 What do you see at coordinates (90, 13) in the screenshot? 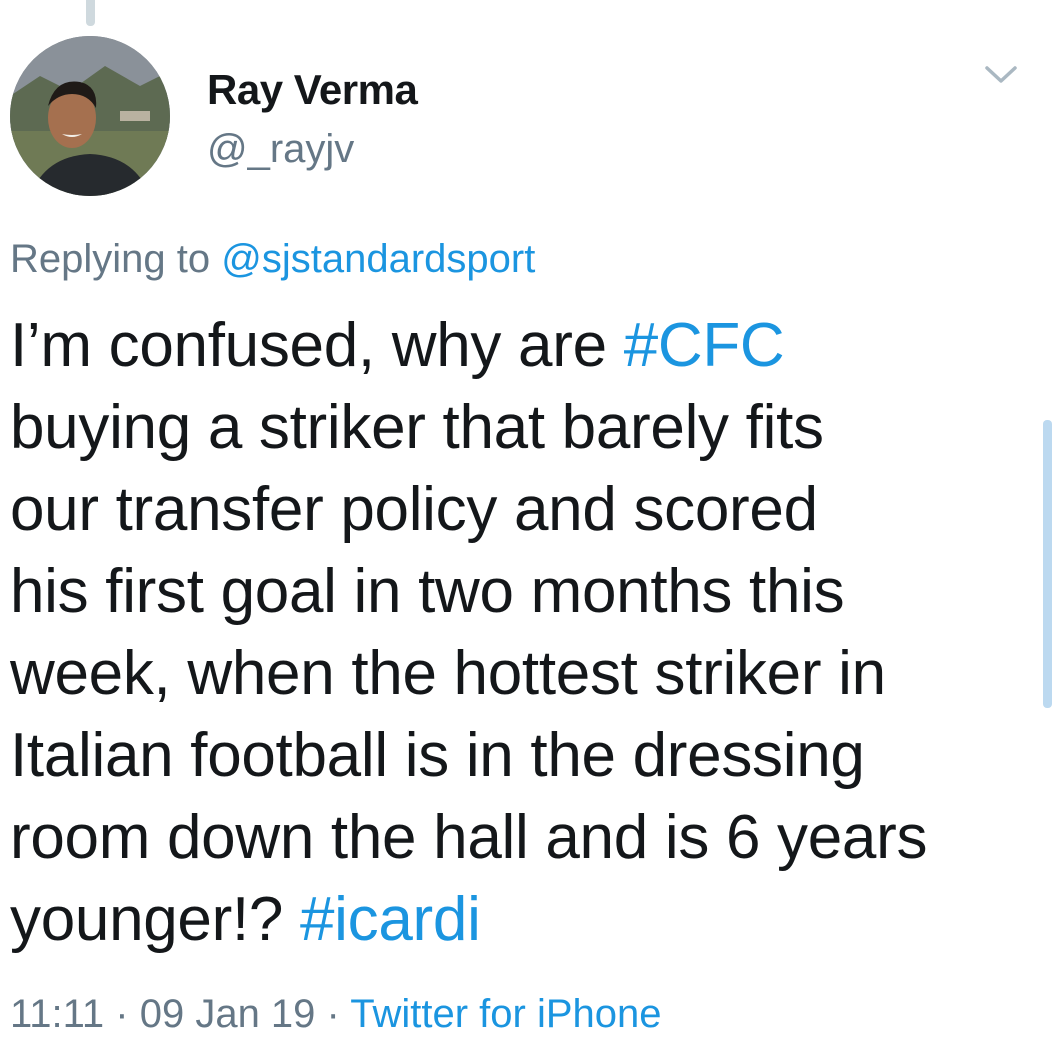
I see `thread-connector-line` at bounding box center [90, 13].